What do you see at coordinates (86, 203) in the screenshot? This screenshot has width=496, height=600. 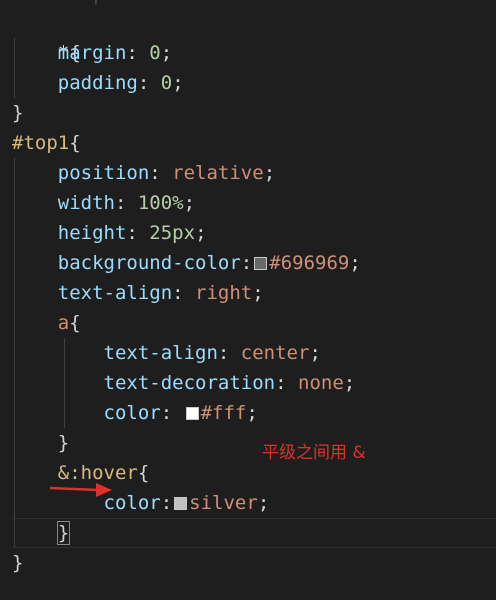 I see `property-name: width` at bounding box center [86, 203].